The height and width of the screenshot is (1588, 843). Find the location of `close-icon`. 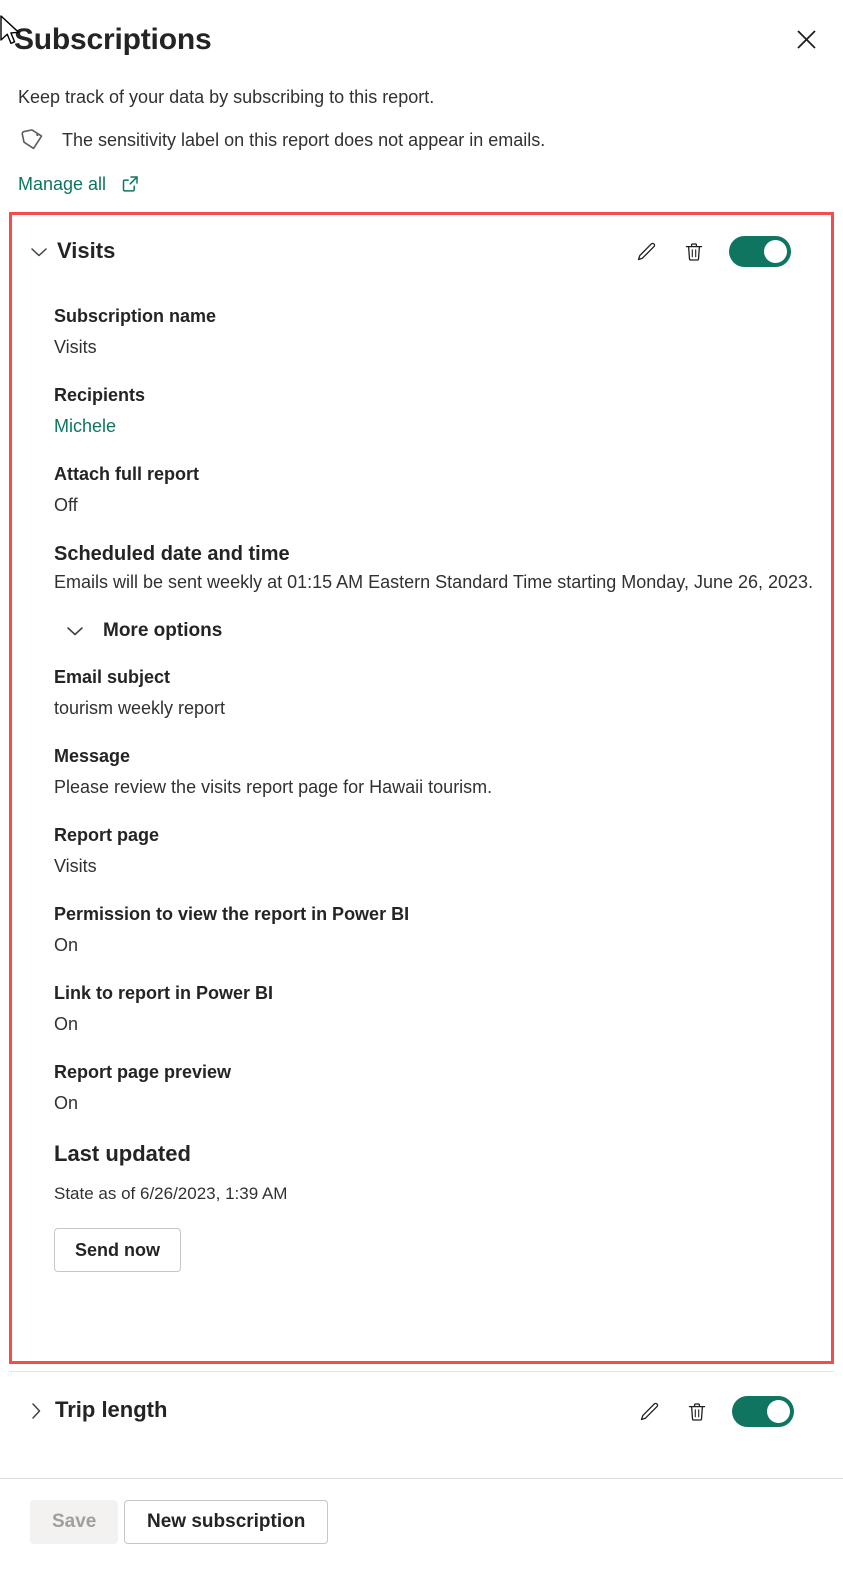

close-icon is located at coordinates (806, 39).